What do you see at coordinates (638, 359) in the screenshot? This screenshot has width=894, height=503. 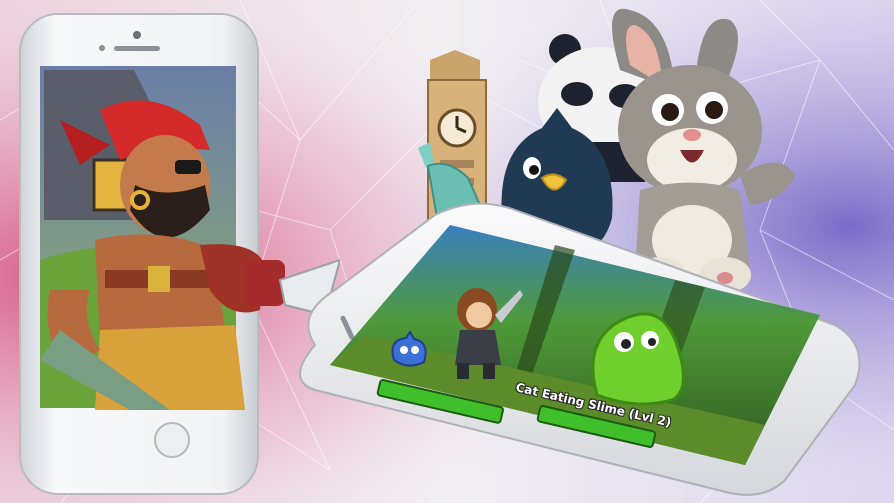 I see `slime-icon` at bounding box center [638, 359].